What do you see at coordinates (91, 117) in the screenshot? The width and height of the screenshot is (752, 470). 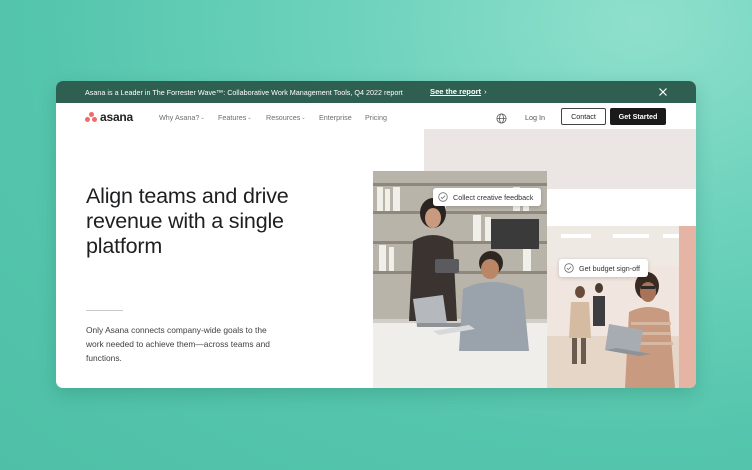 I see `asana-logo-icon` at bounding box center [91, 117].